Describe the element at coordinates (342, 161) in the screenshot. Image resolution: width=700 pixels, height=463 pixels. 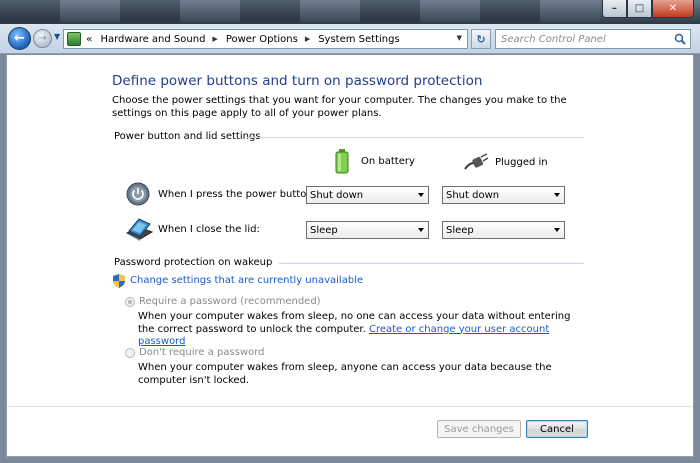
I see `battery-icon` at that location.